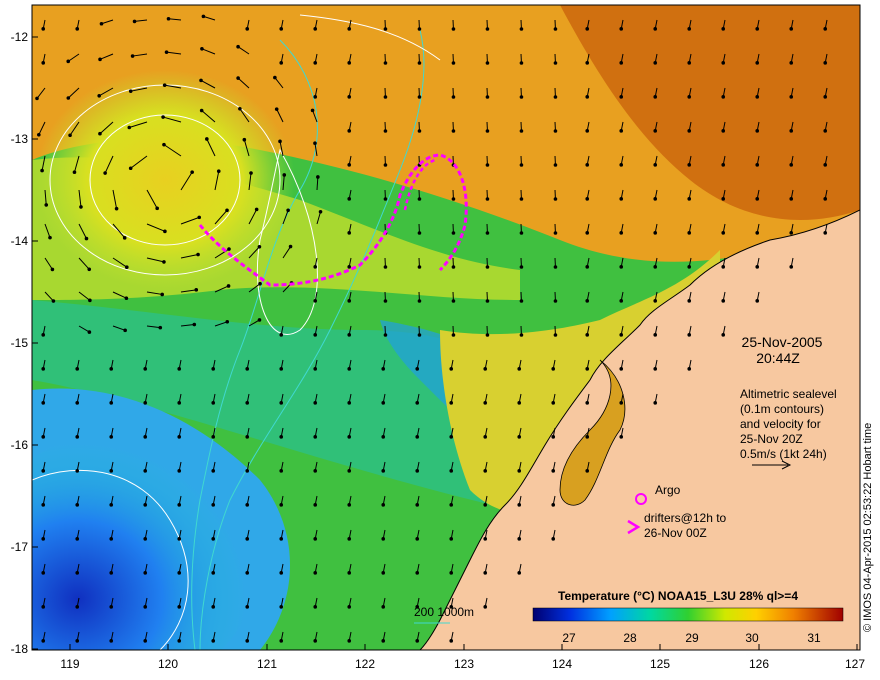 This screenshot has width=880, height=680. I want to click on warm-eddy, so click(165, 180).